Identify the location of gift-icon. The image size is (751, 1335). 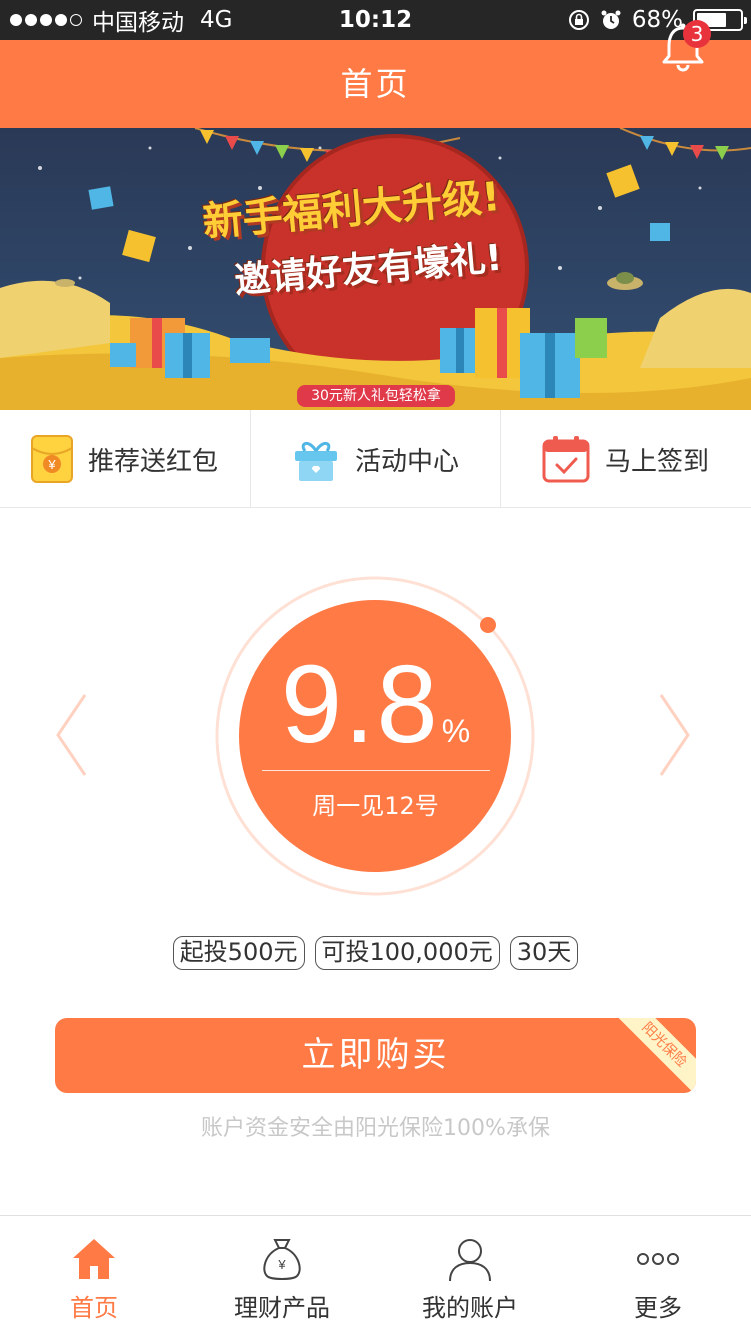
(316, 461).